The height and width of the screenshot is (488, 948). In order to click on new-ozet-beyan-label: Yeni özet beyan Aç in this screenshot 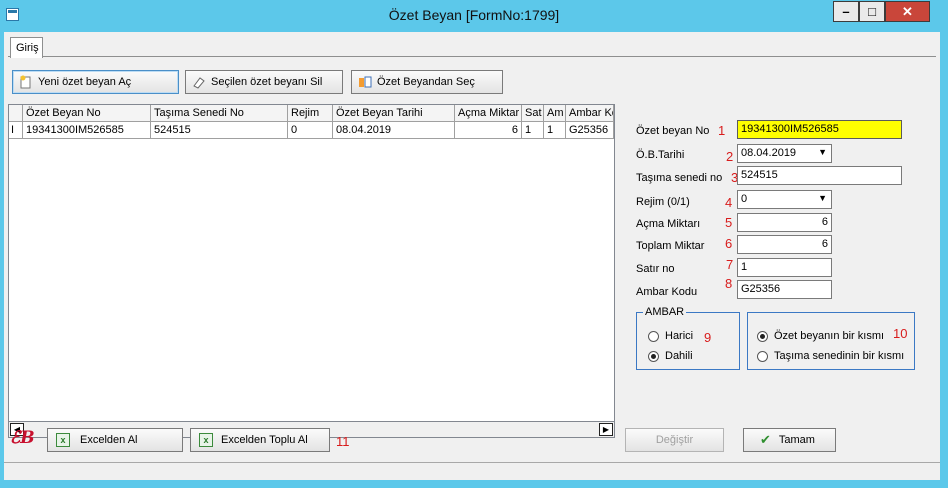, I will do `click(85, 82)`.